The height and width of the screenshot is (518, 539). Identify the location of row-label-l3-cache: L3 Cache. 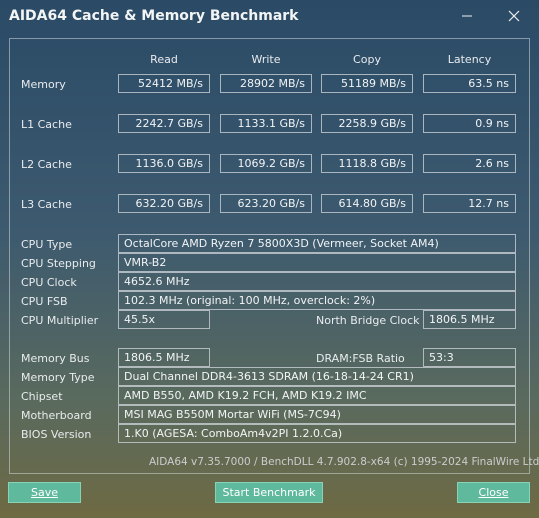
(46, 204).